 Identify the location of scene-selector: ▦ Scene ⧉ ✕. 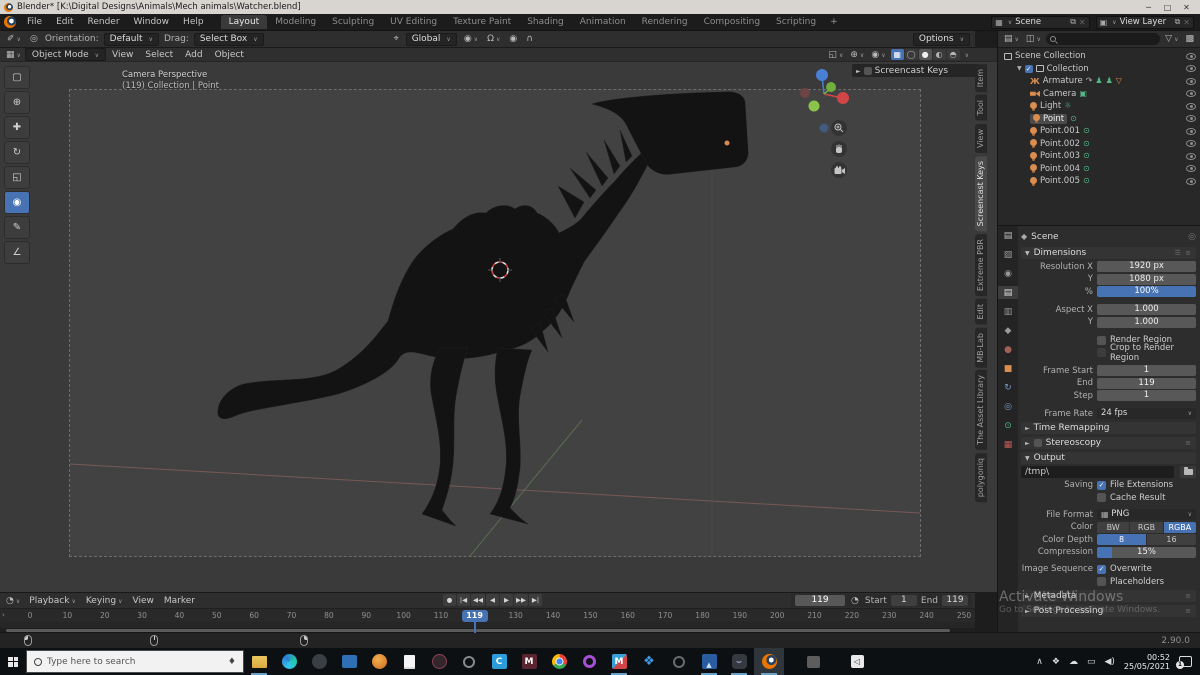
(1040, 22).